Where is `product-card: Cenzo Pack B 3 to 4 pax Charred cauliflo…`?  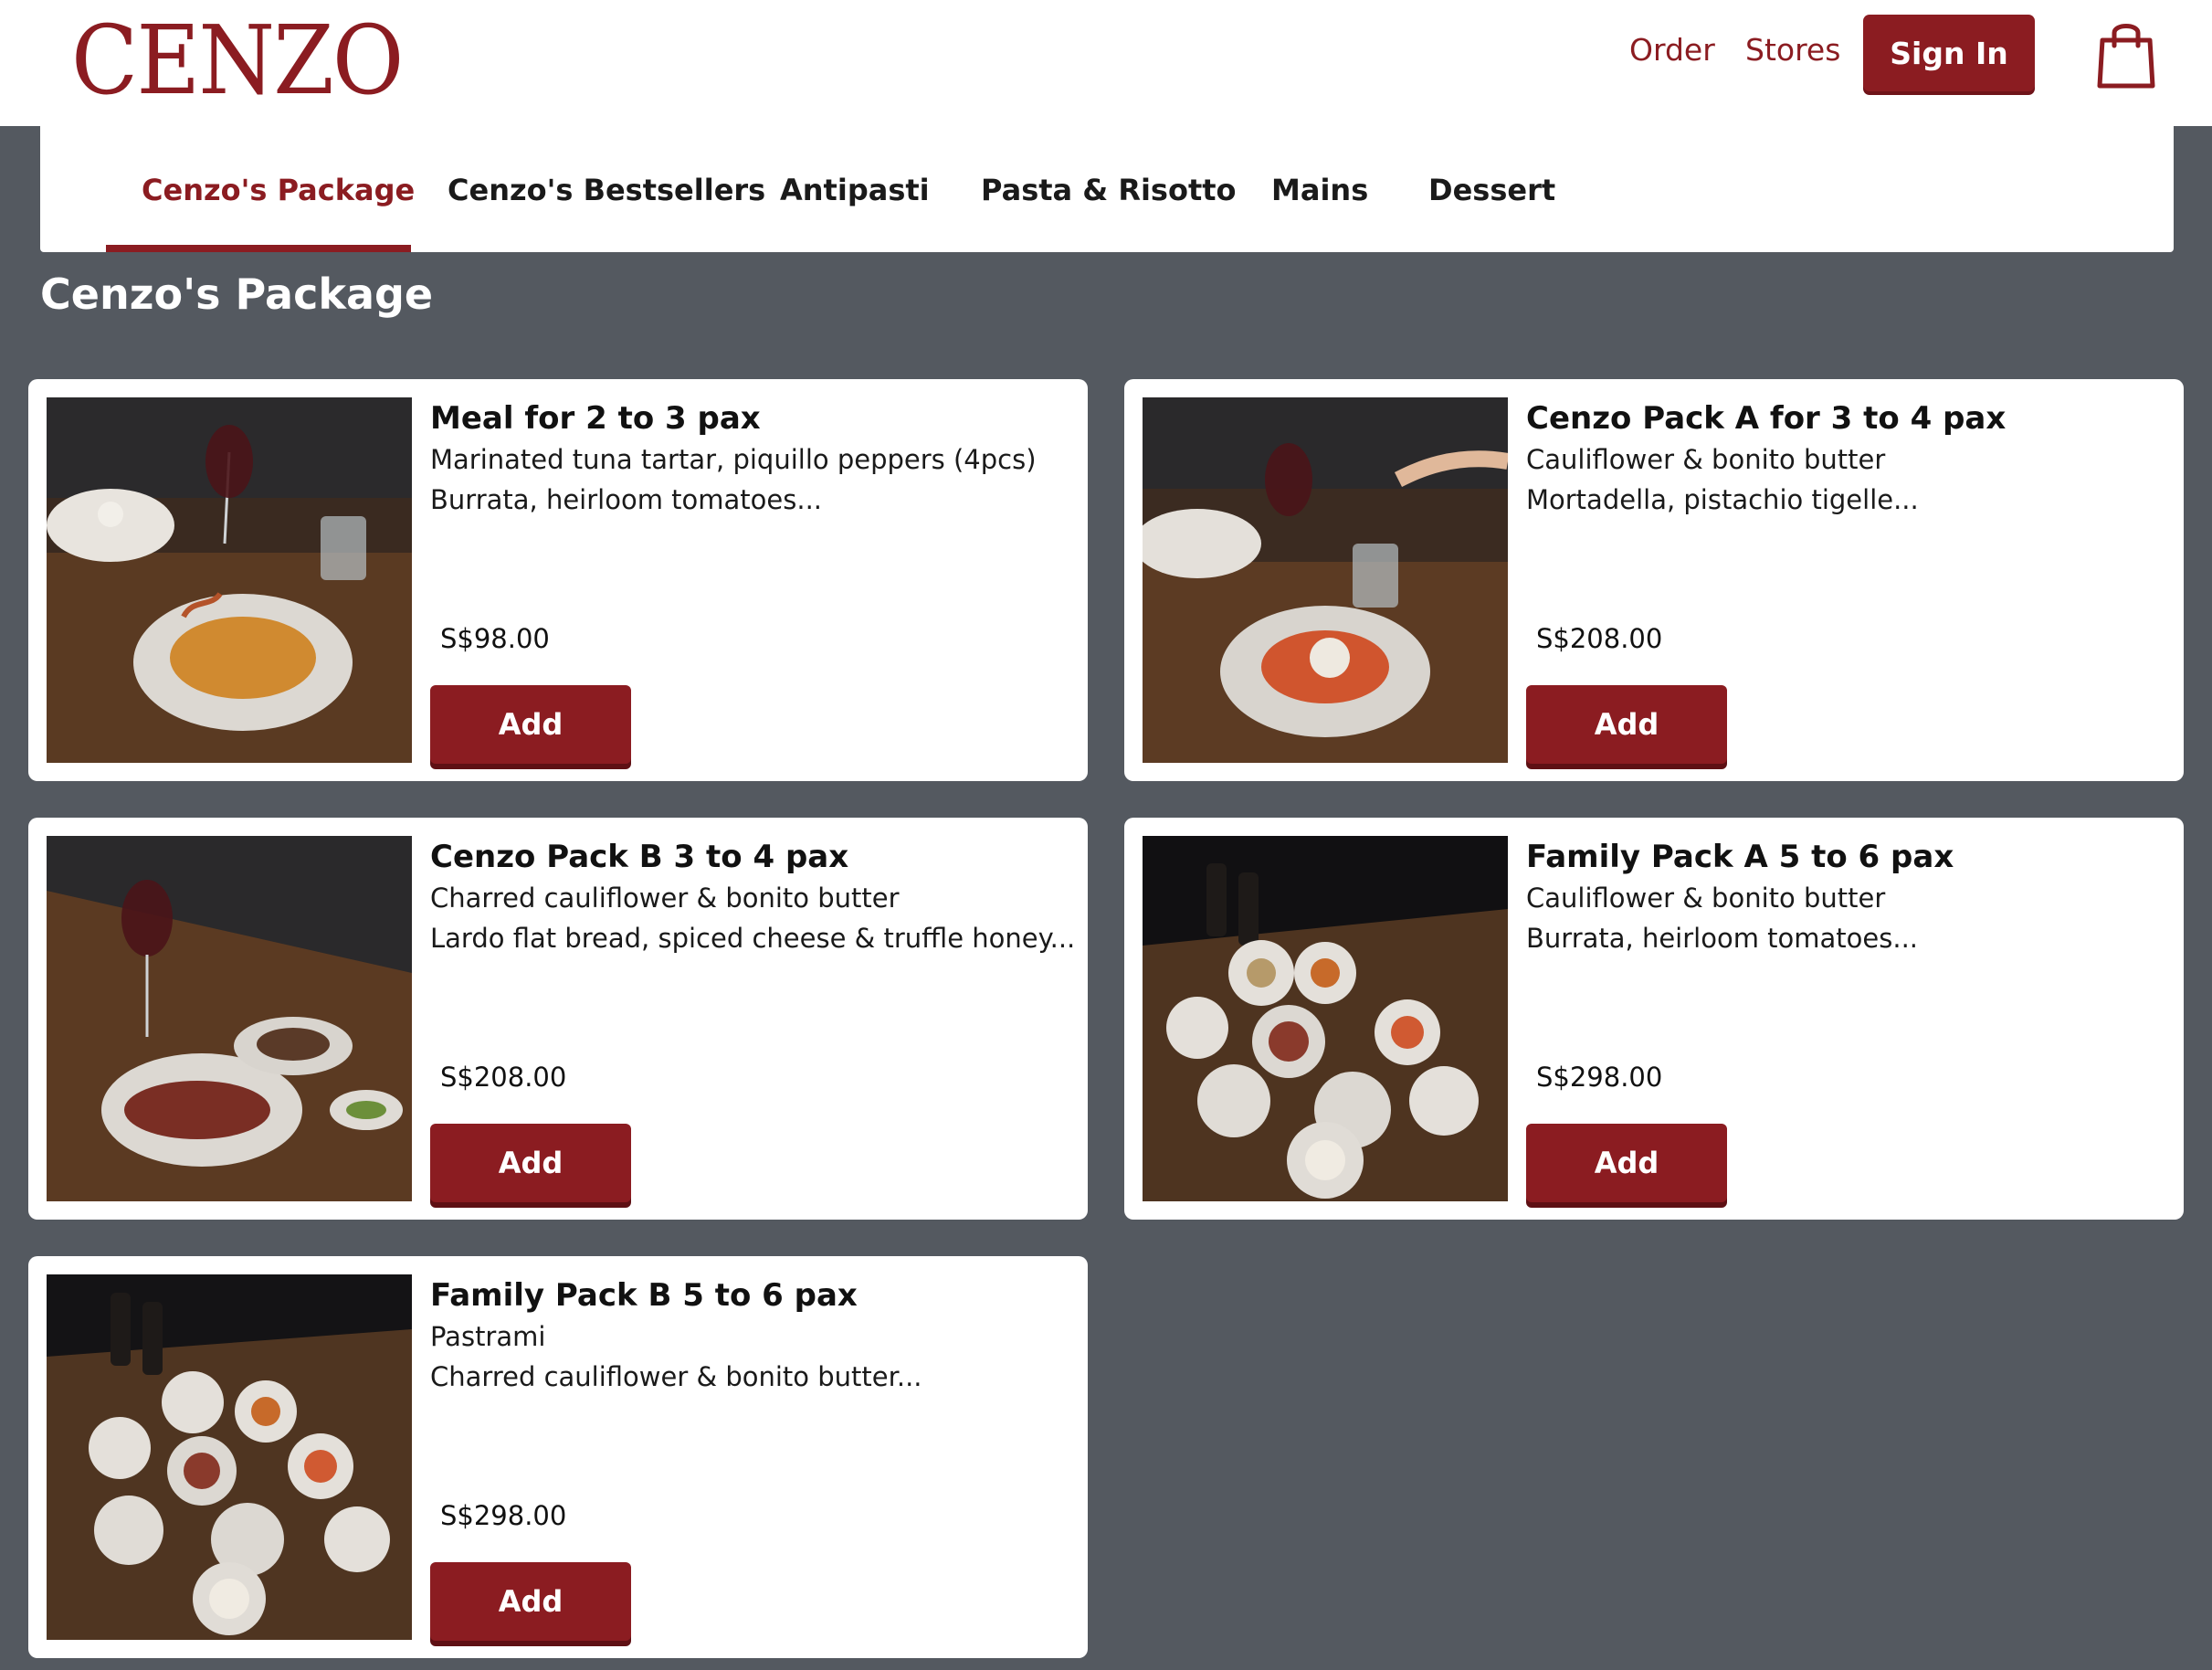 product-card: Cenzo Pack B 3 to 4 pax Charred cauliflo… is located at coordinates (558, 1019).